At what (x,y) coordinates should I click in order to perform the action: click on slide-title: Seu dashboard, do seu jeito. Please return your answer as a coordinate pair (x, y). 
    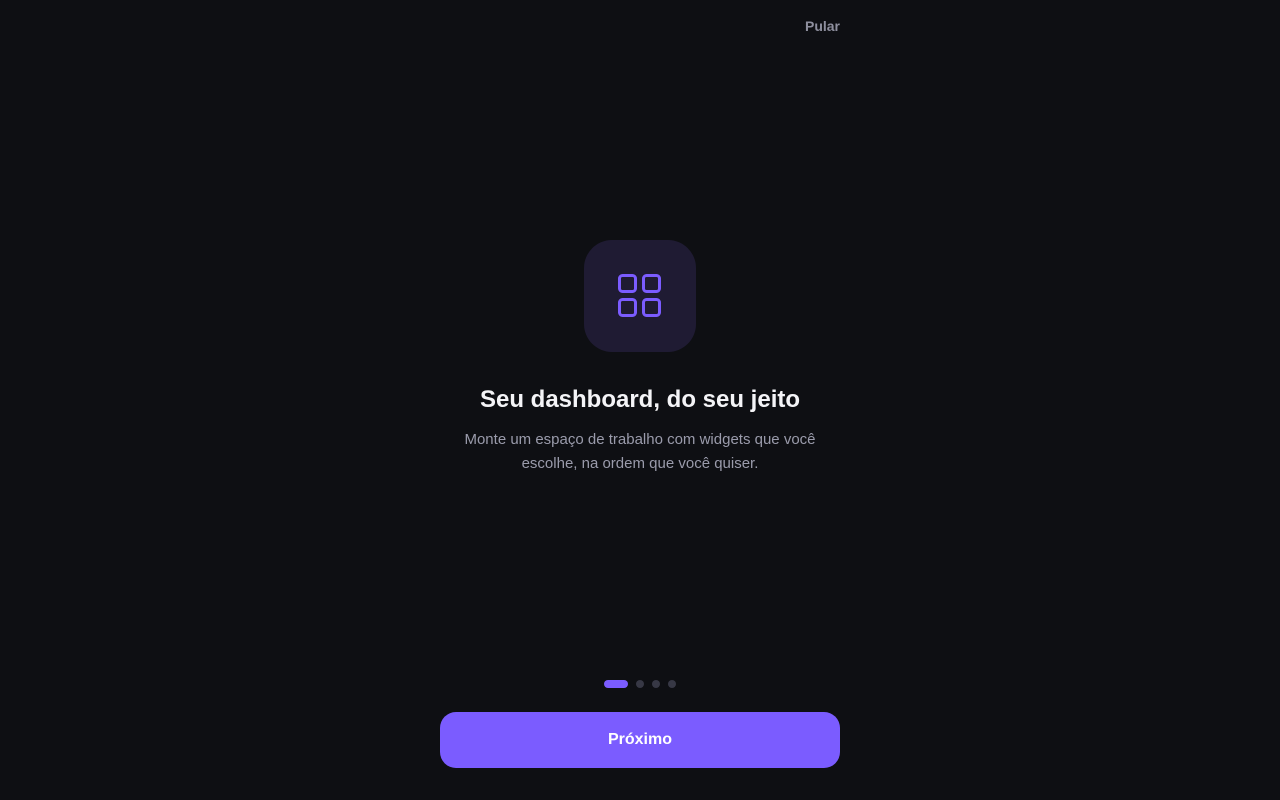
    Looking at the image, I should click on (640, 399).